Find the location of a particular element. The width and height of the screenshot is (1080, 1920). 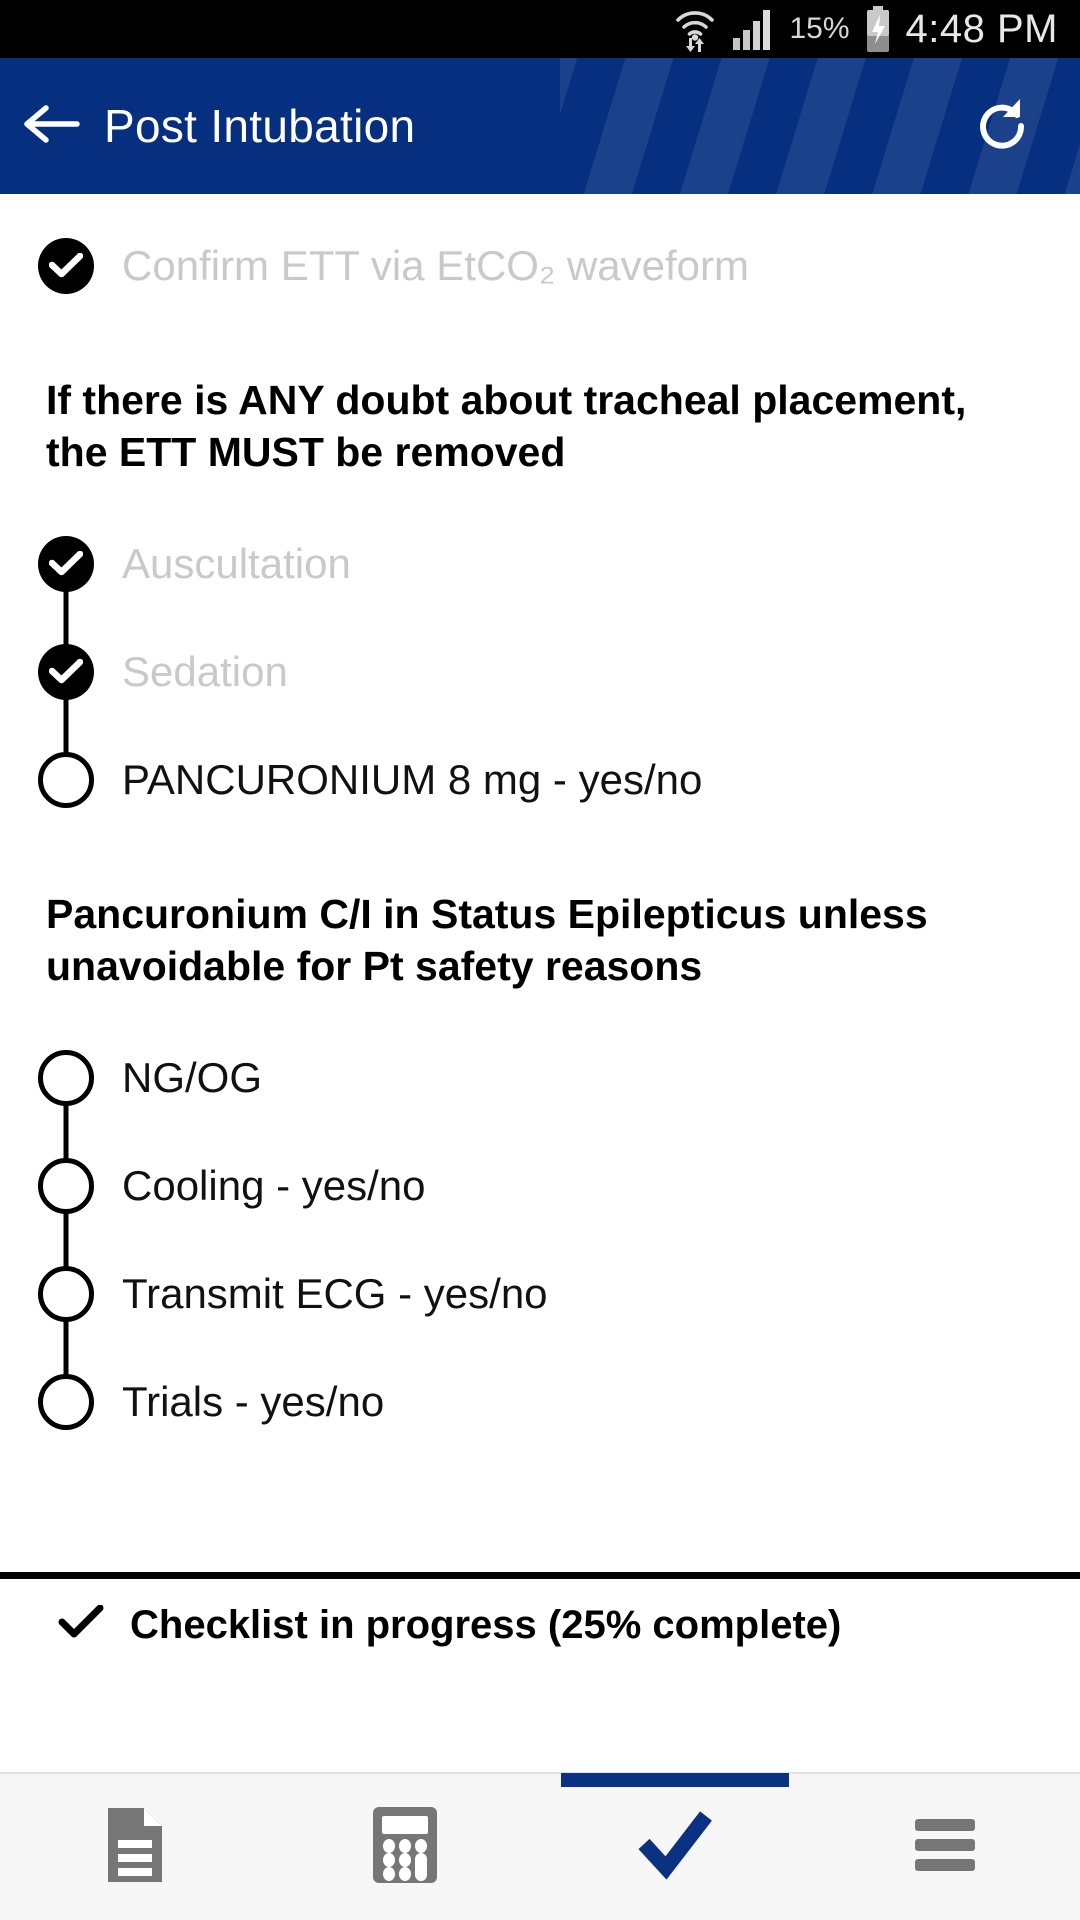

checklist-item-pancuronium: PANCURONIUM 8 mg - yes/no is located at coordinates (540, 765).